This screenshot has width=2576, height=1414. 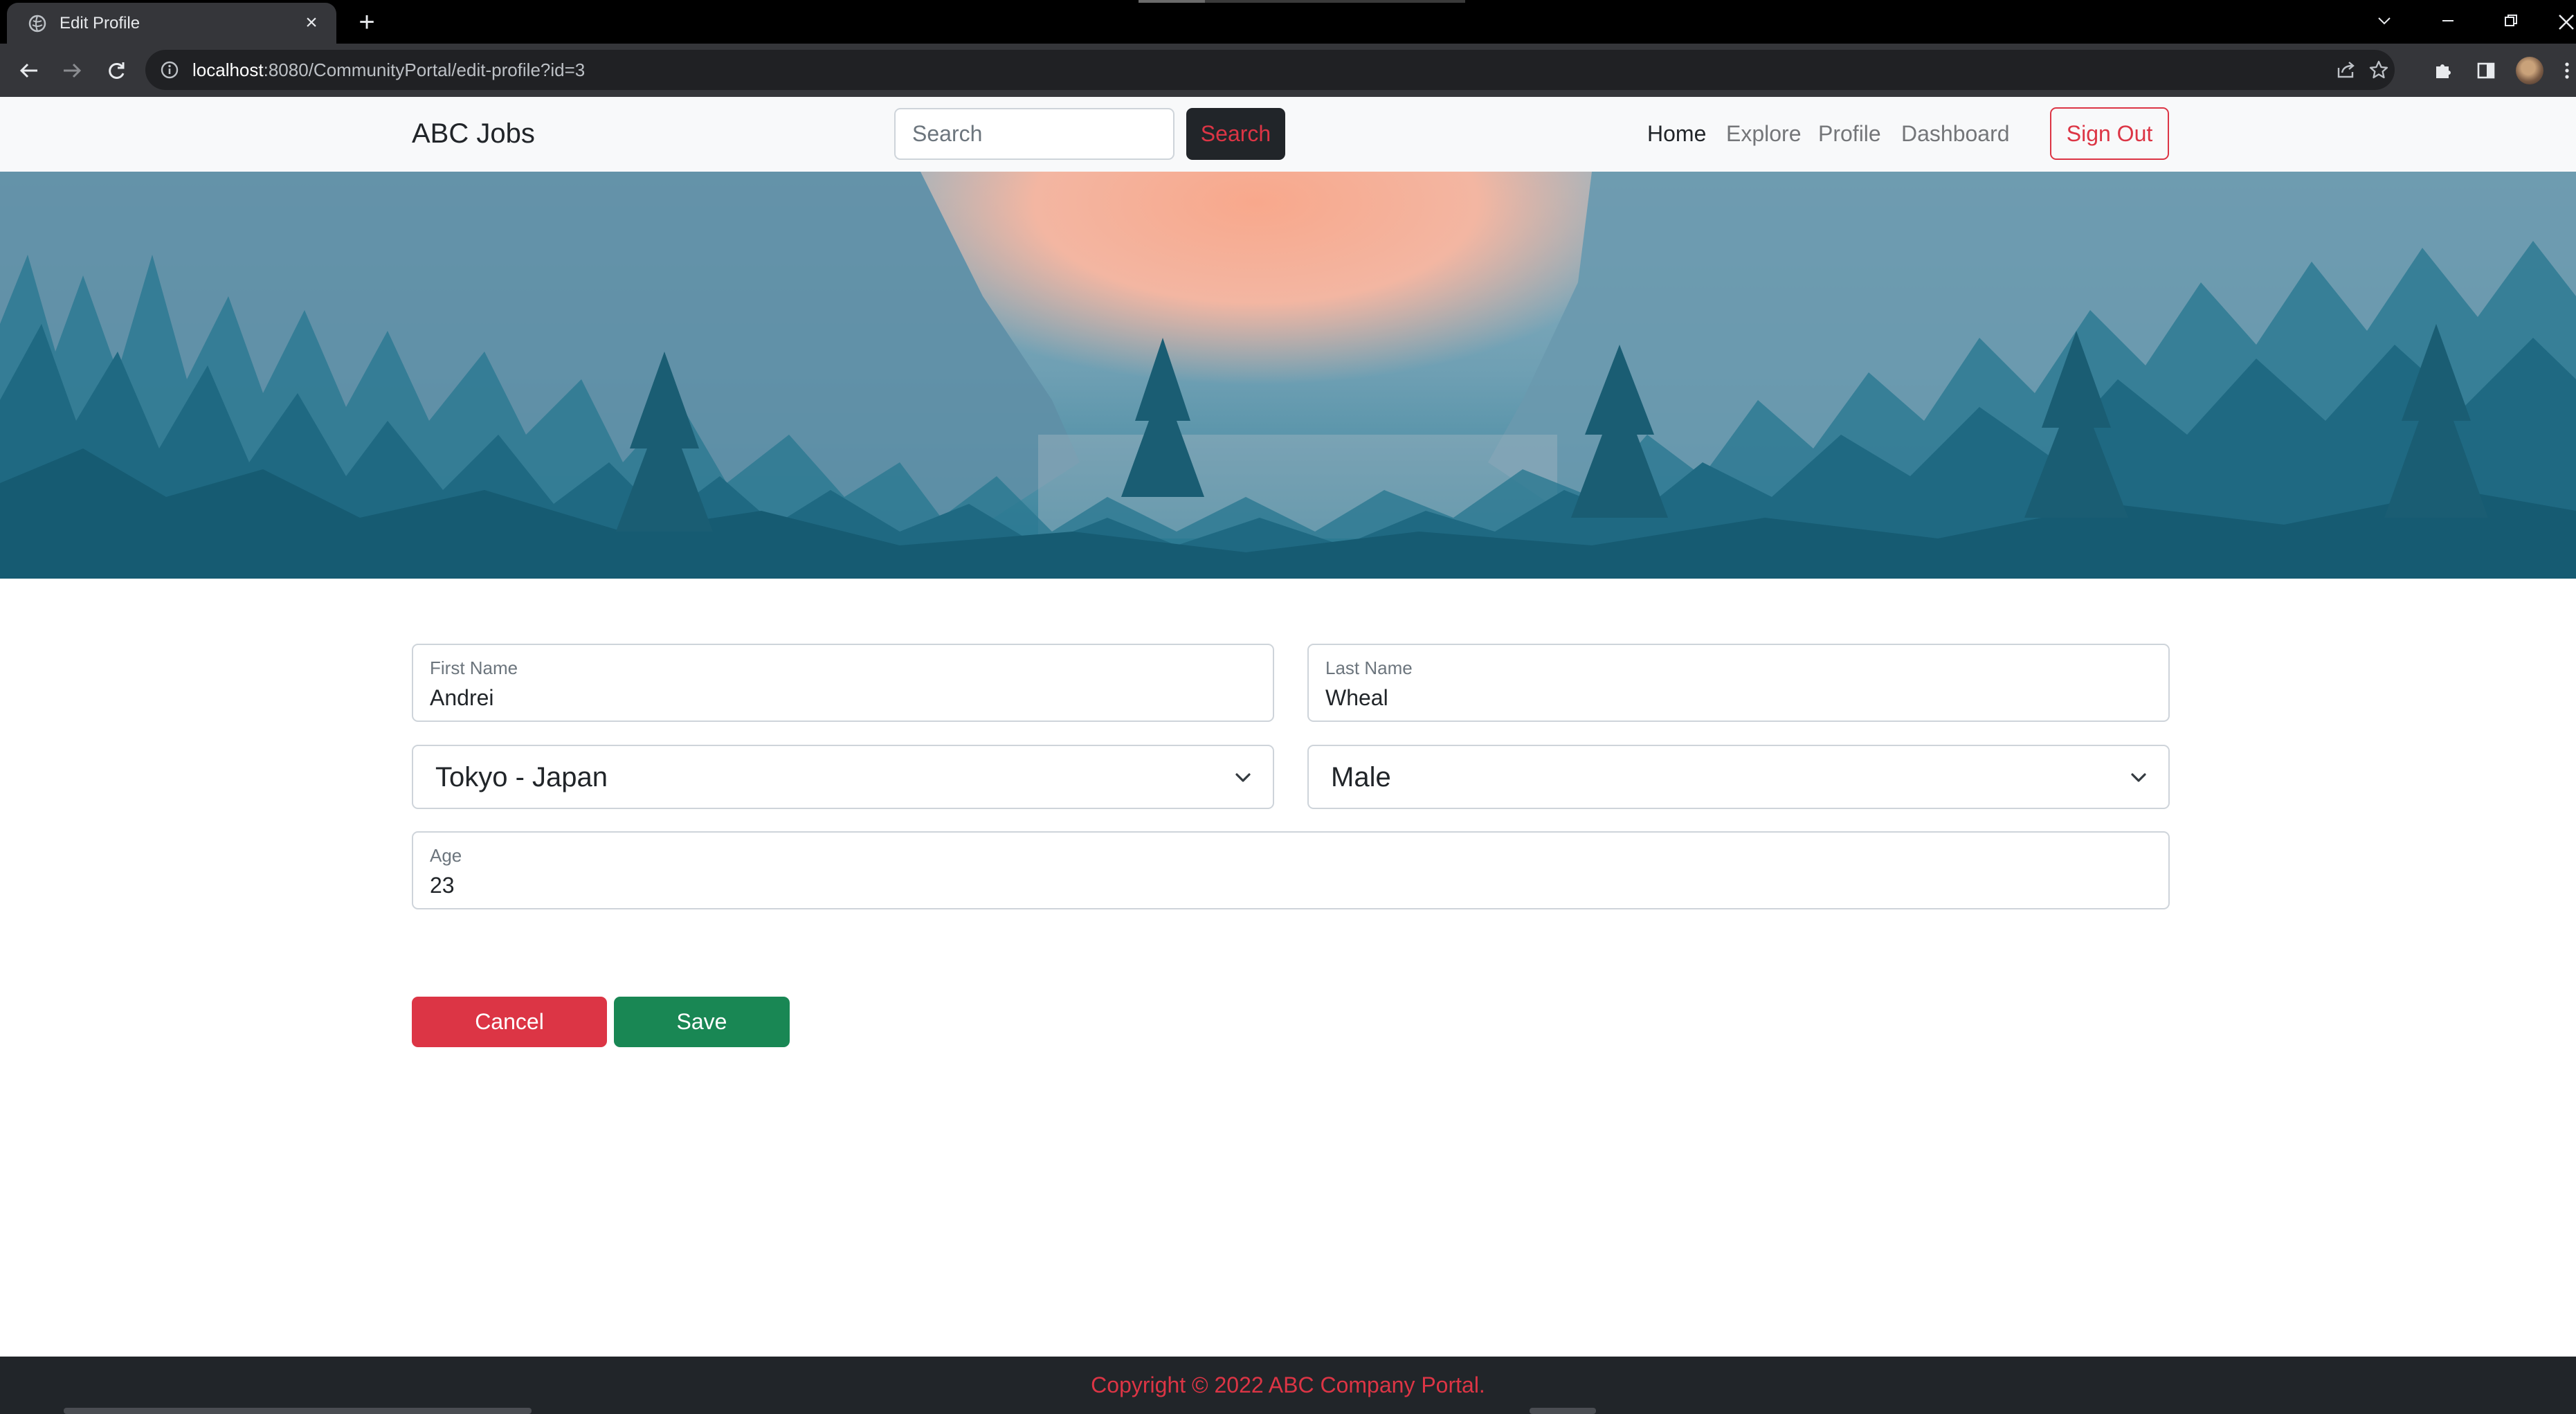 What do you see at coordinates (462, 697) in the screenshot?
I see `first-name-value: Andrei` at bounding box center [462, 697].